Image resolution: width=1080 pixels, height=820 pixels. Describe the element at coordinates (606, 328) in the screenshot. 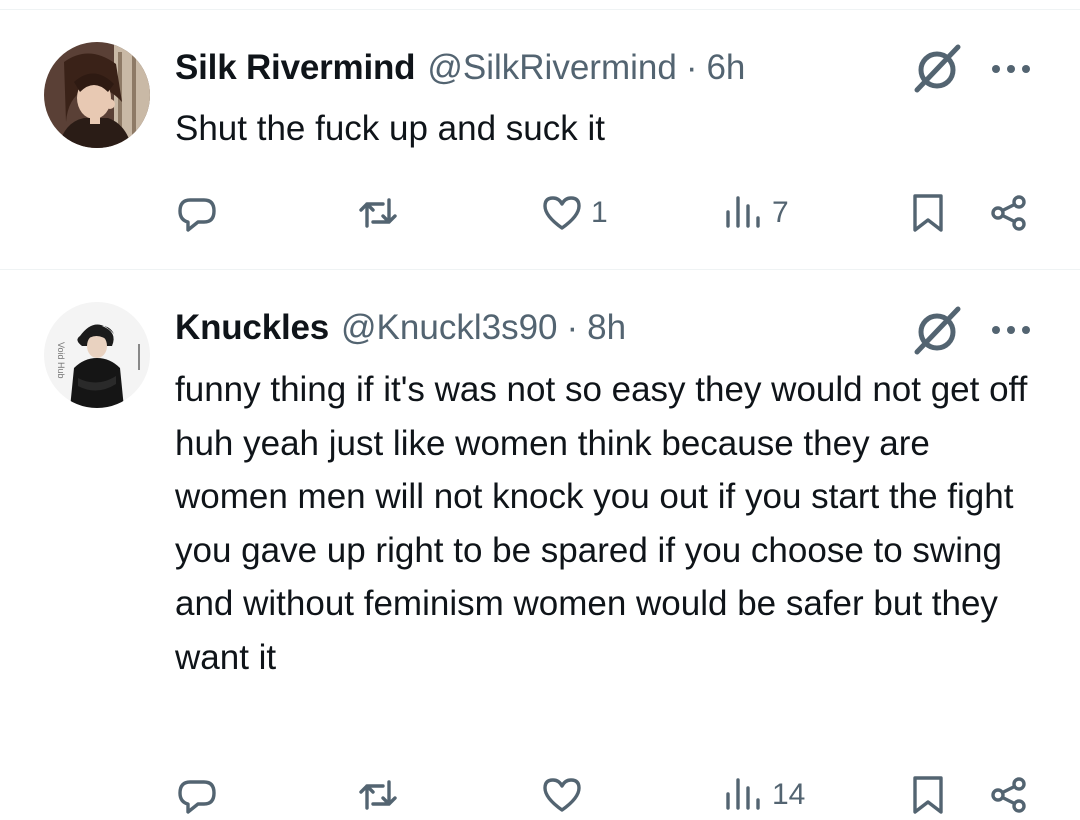

I see `timestamp: 8h` at that location.